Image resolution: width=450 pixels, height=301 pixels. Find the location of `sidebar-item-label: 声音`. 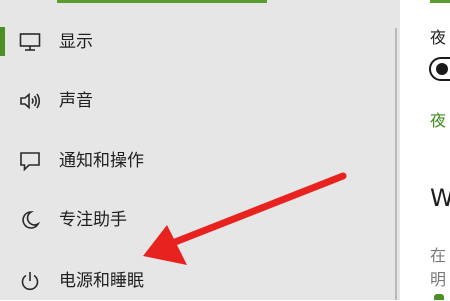

sidebar-item-label: 声音 is located at coordinates (76, 101).